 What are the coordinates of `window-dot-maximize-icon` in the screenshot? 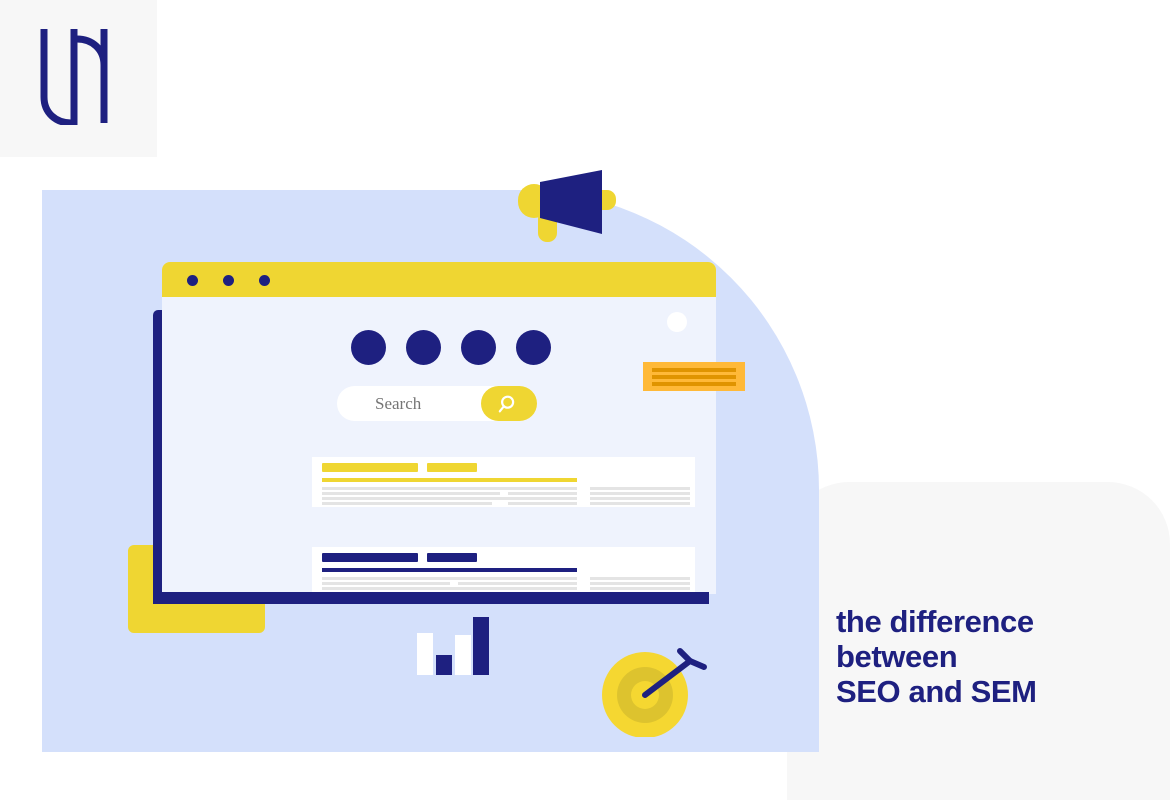 It's located at (264, 280).